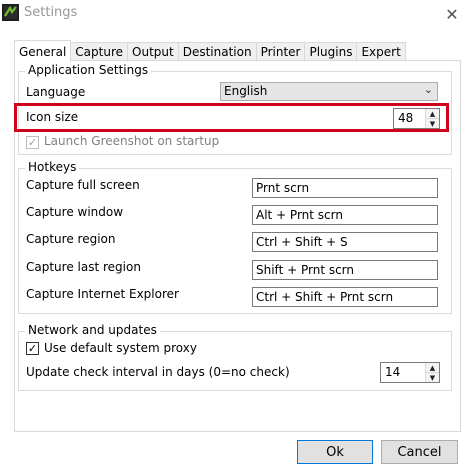  I want to click on application-settings-title: Application Settings, so click(88, 70).